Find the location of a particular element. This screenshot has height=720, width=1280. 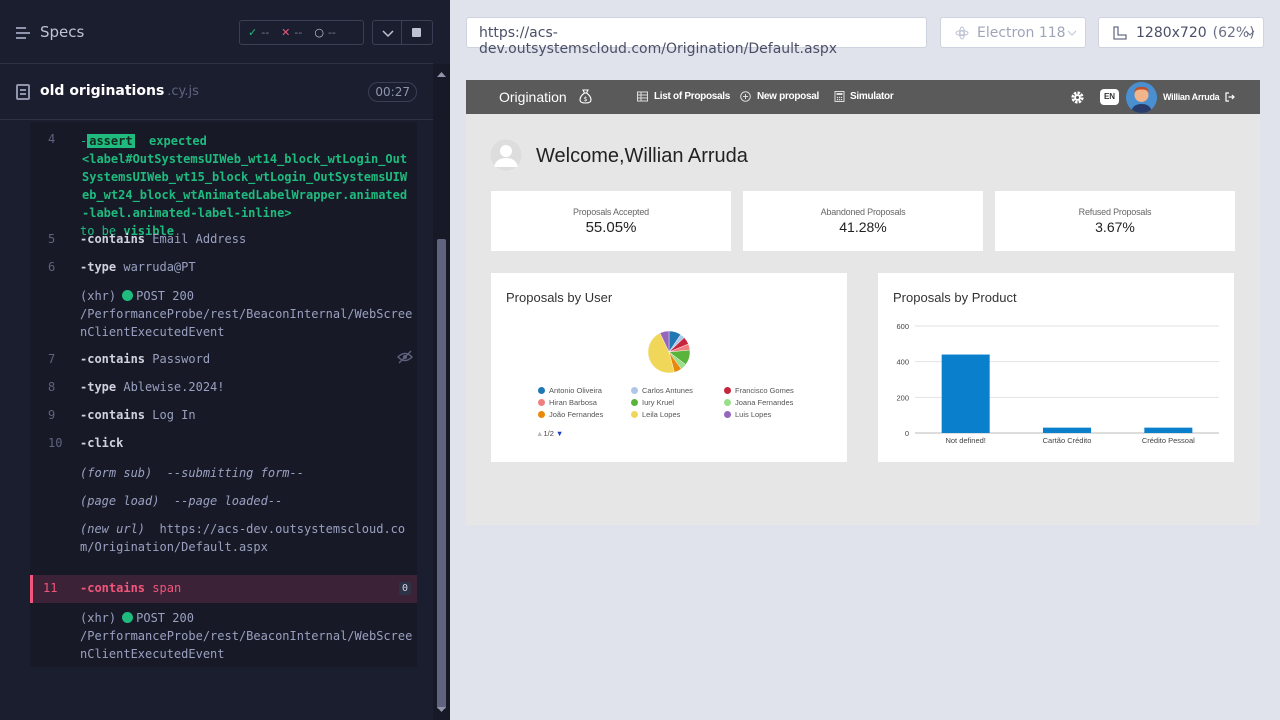

event-label: (new url) is located at coordinates (113, 529).